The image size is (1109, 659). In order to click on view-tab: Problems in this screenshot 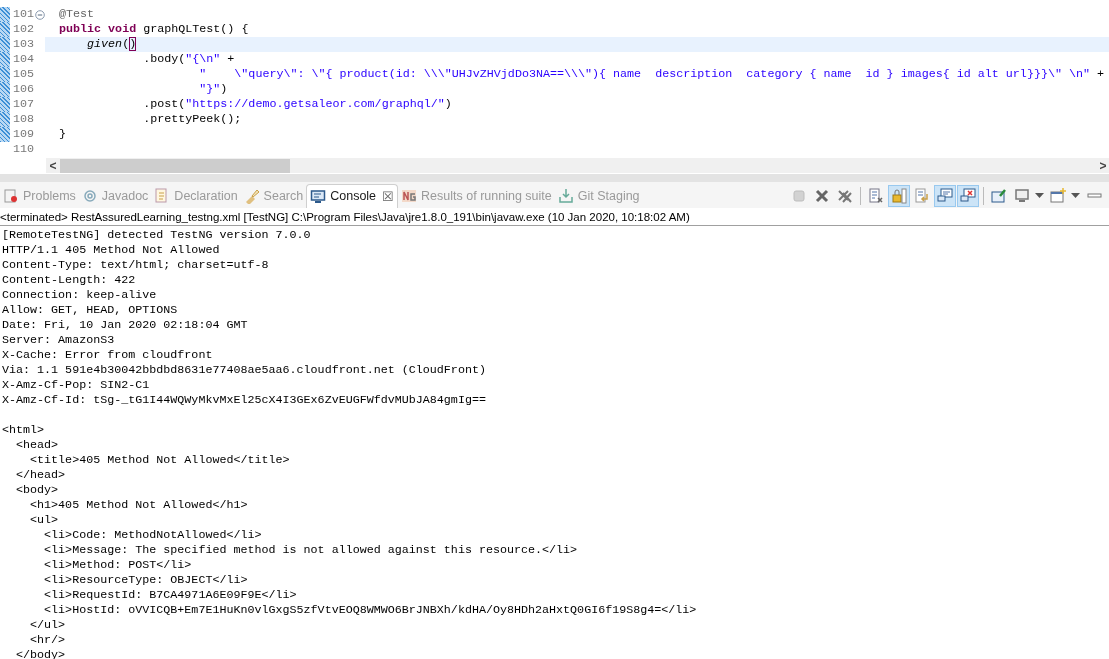, I will do `click(39, 196)`.